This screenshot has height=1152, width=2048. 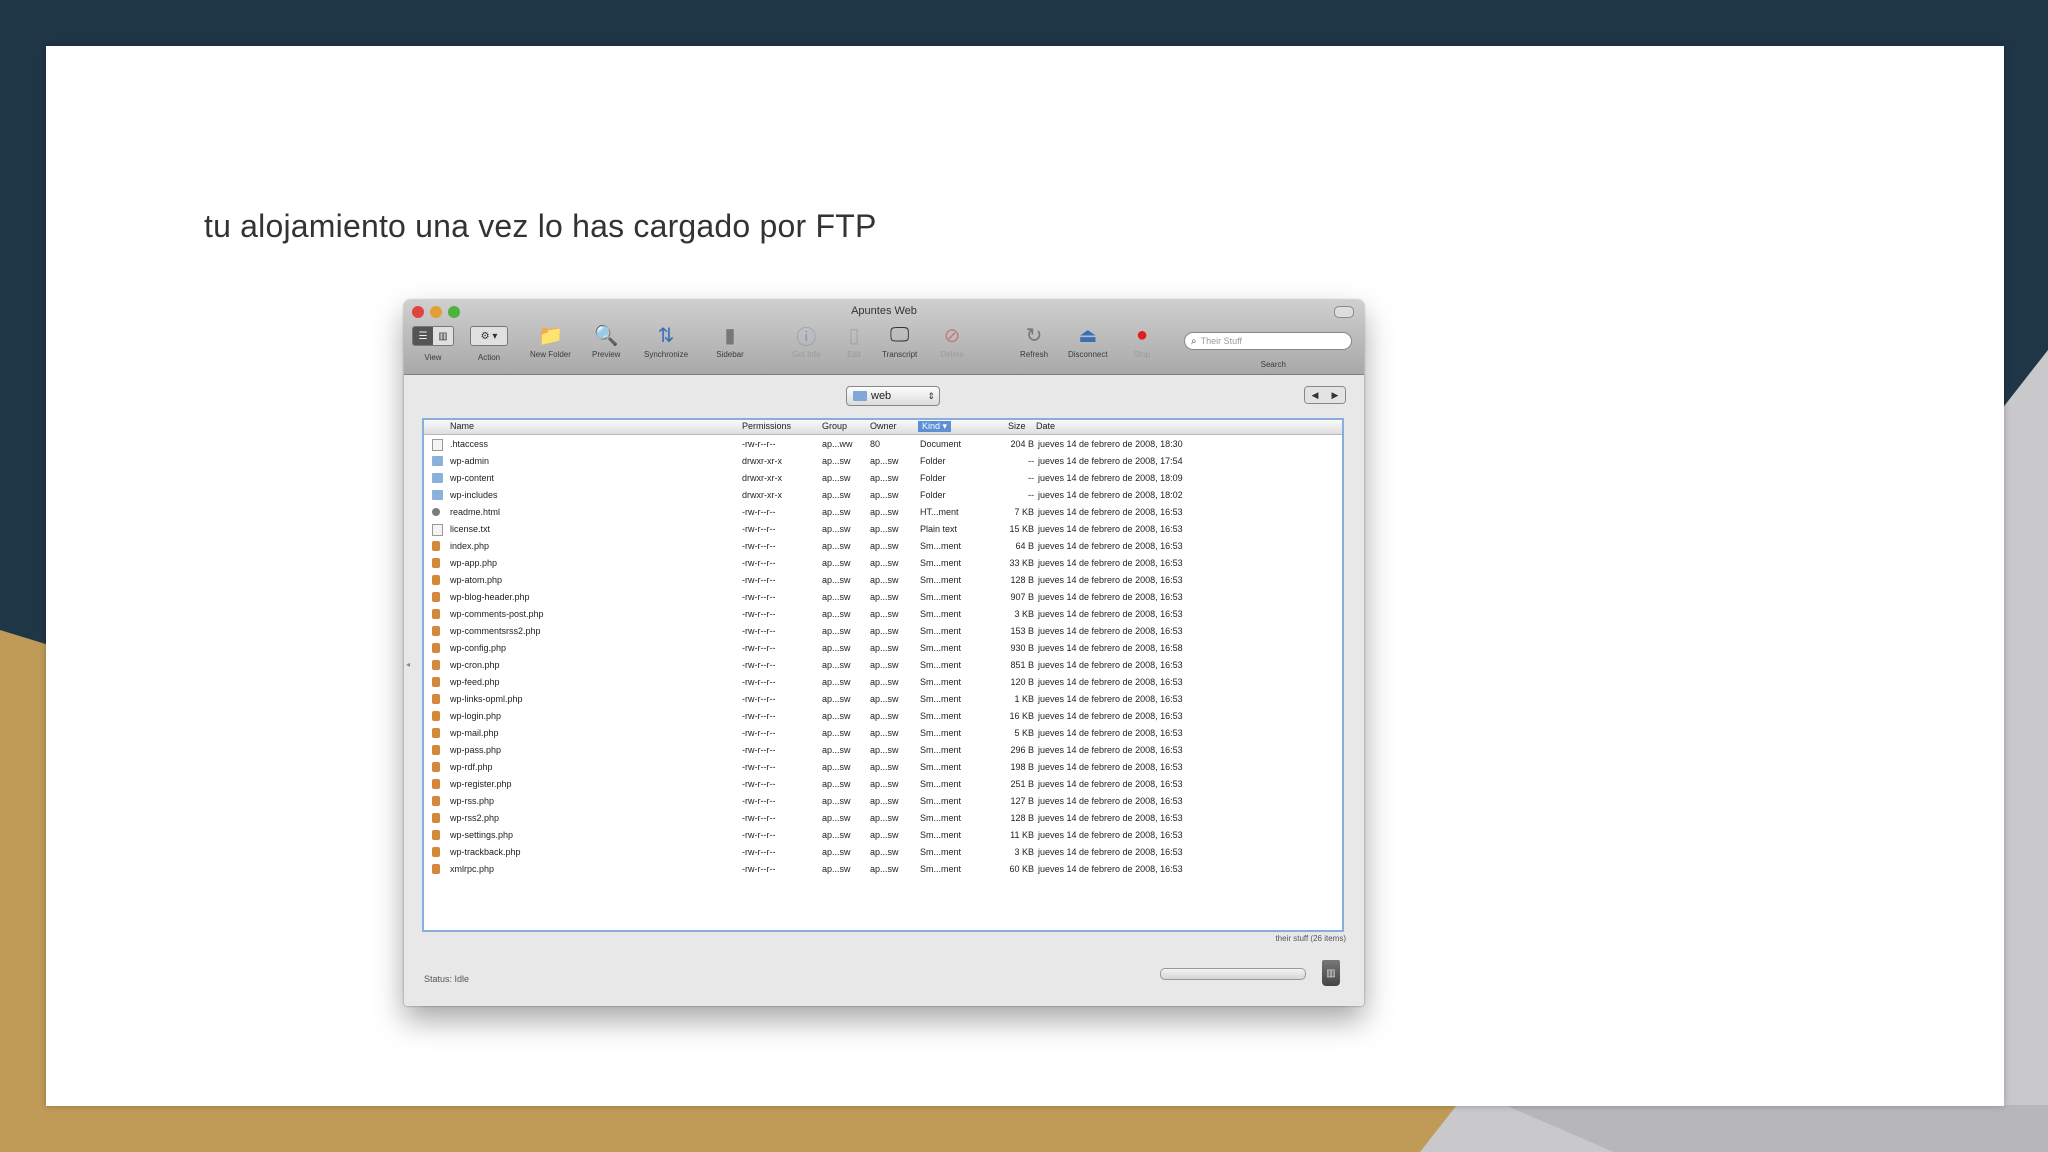 I want to click on doc-icon, so click(x=437, y=530).